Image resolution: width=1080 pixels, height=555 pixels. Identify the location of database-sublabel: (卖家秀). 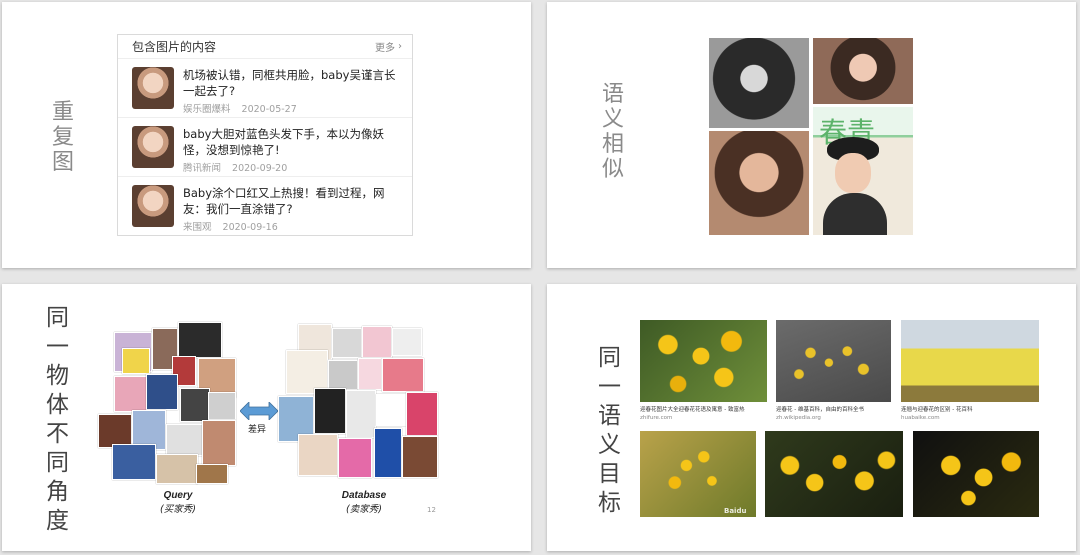
(364, 509).